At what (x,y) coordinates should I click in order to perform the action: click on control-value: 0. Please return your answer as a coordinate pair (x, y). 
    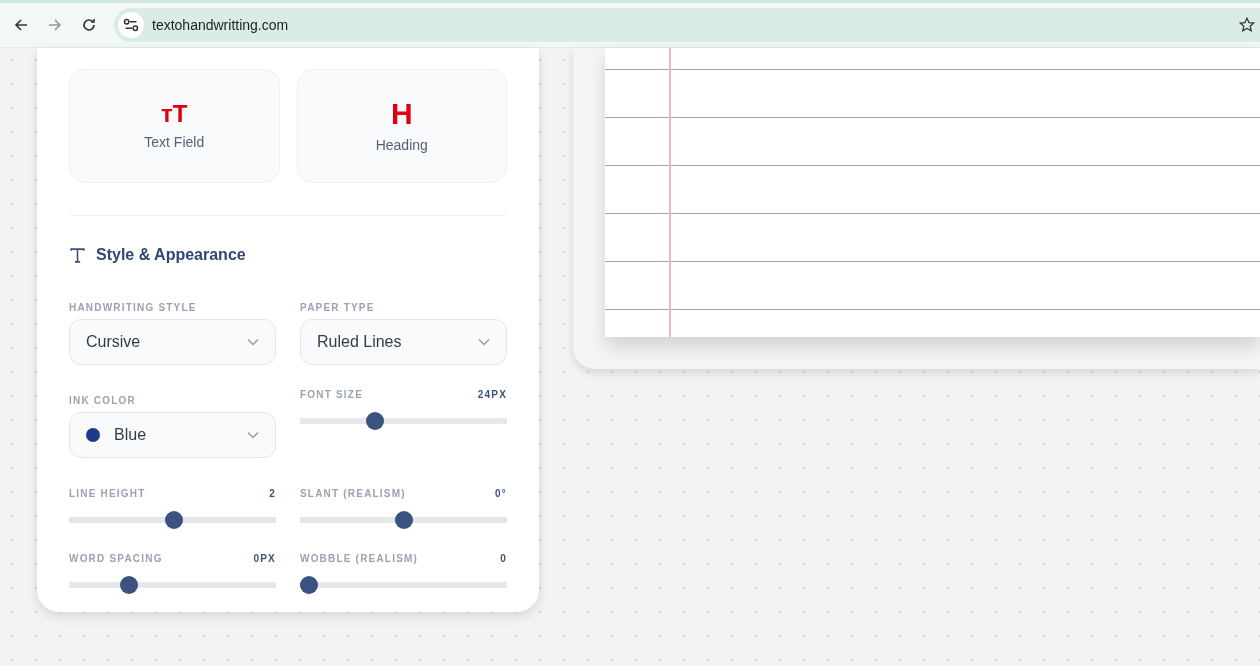
    Looking at the image, I should click on (503, 558).